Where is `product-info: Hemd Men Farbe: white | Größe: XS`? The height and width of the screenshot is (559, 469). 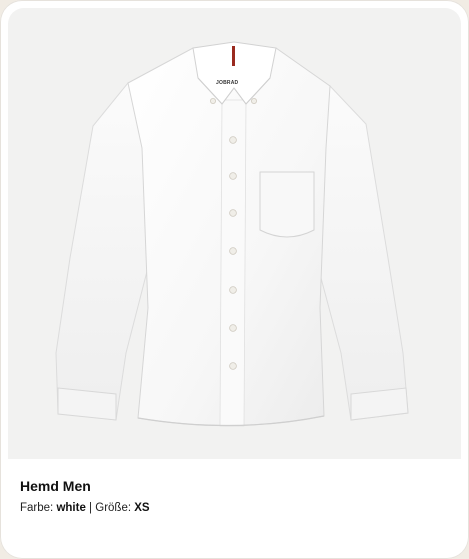 product-info: Hemd Men Farbe: white | Größe: XS is located at coordinates (85, 496).